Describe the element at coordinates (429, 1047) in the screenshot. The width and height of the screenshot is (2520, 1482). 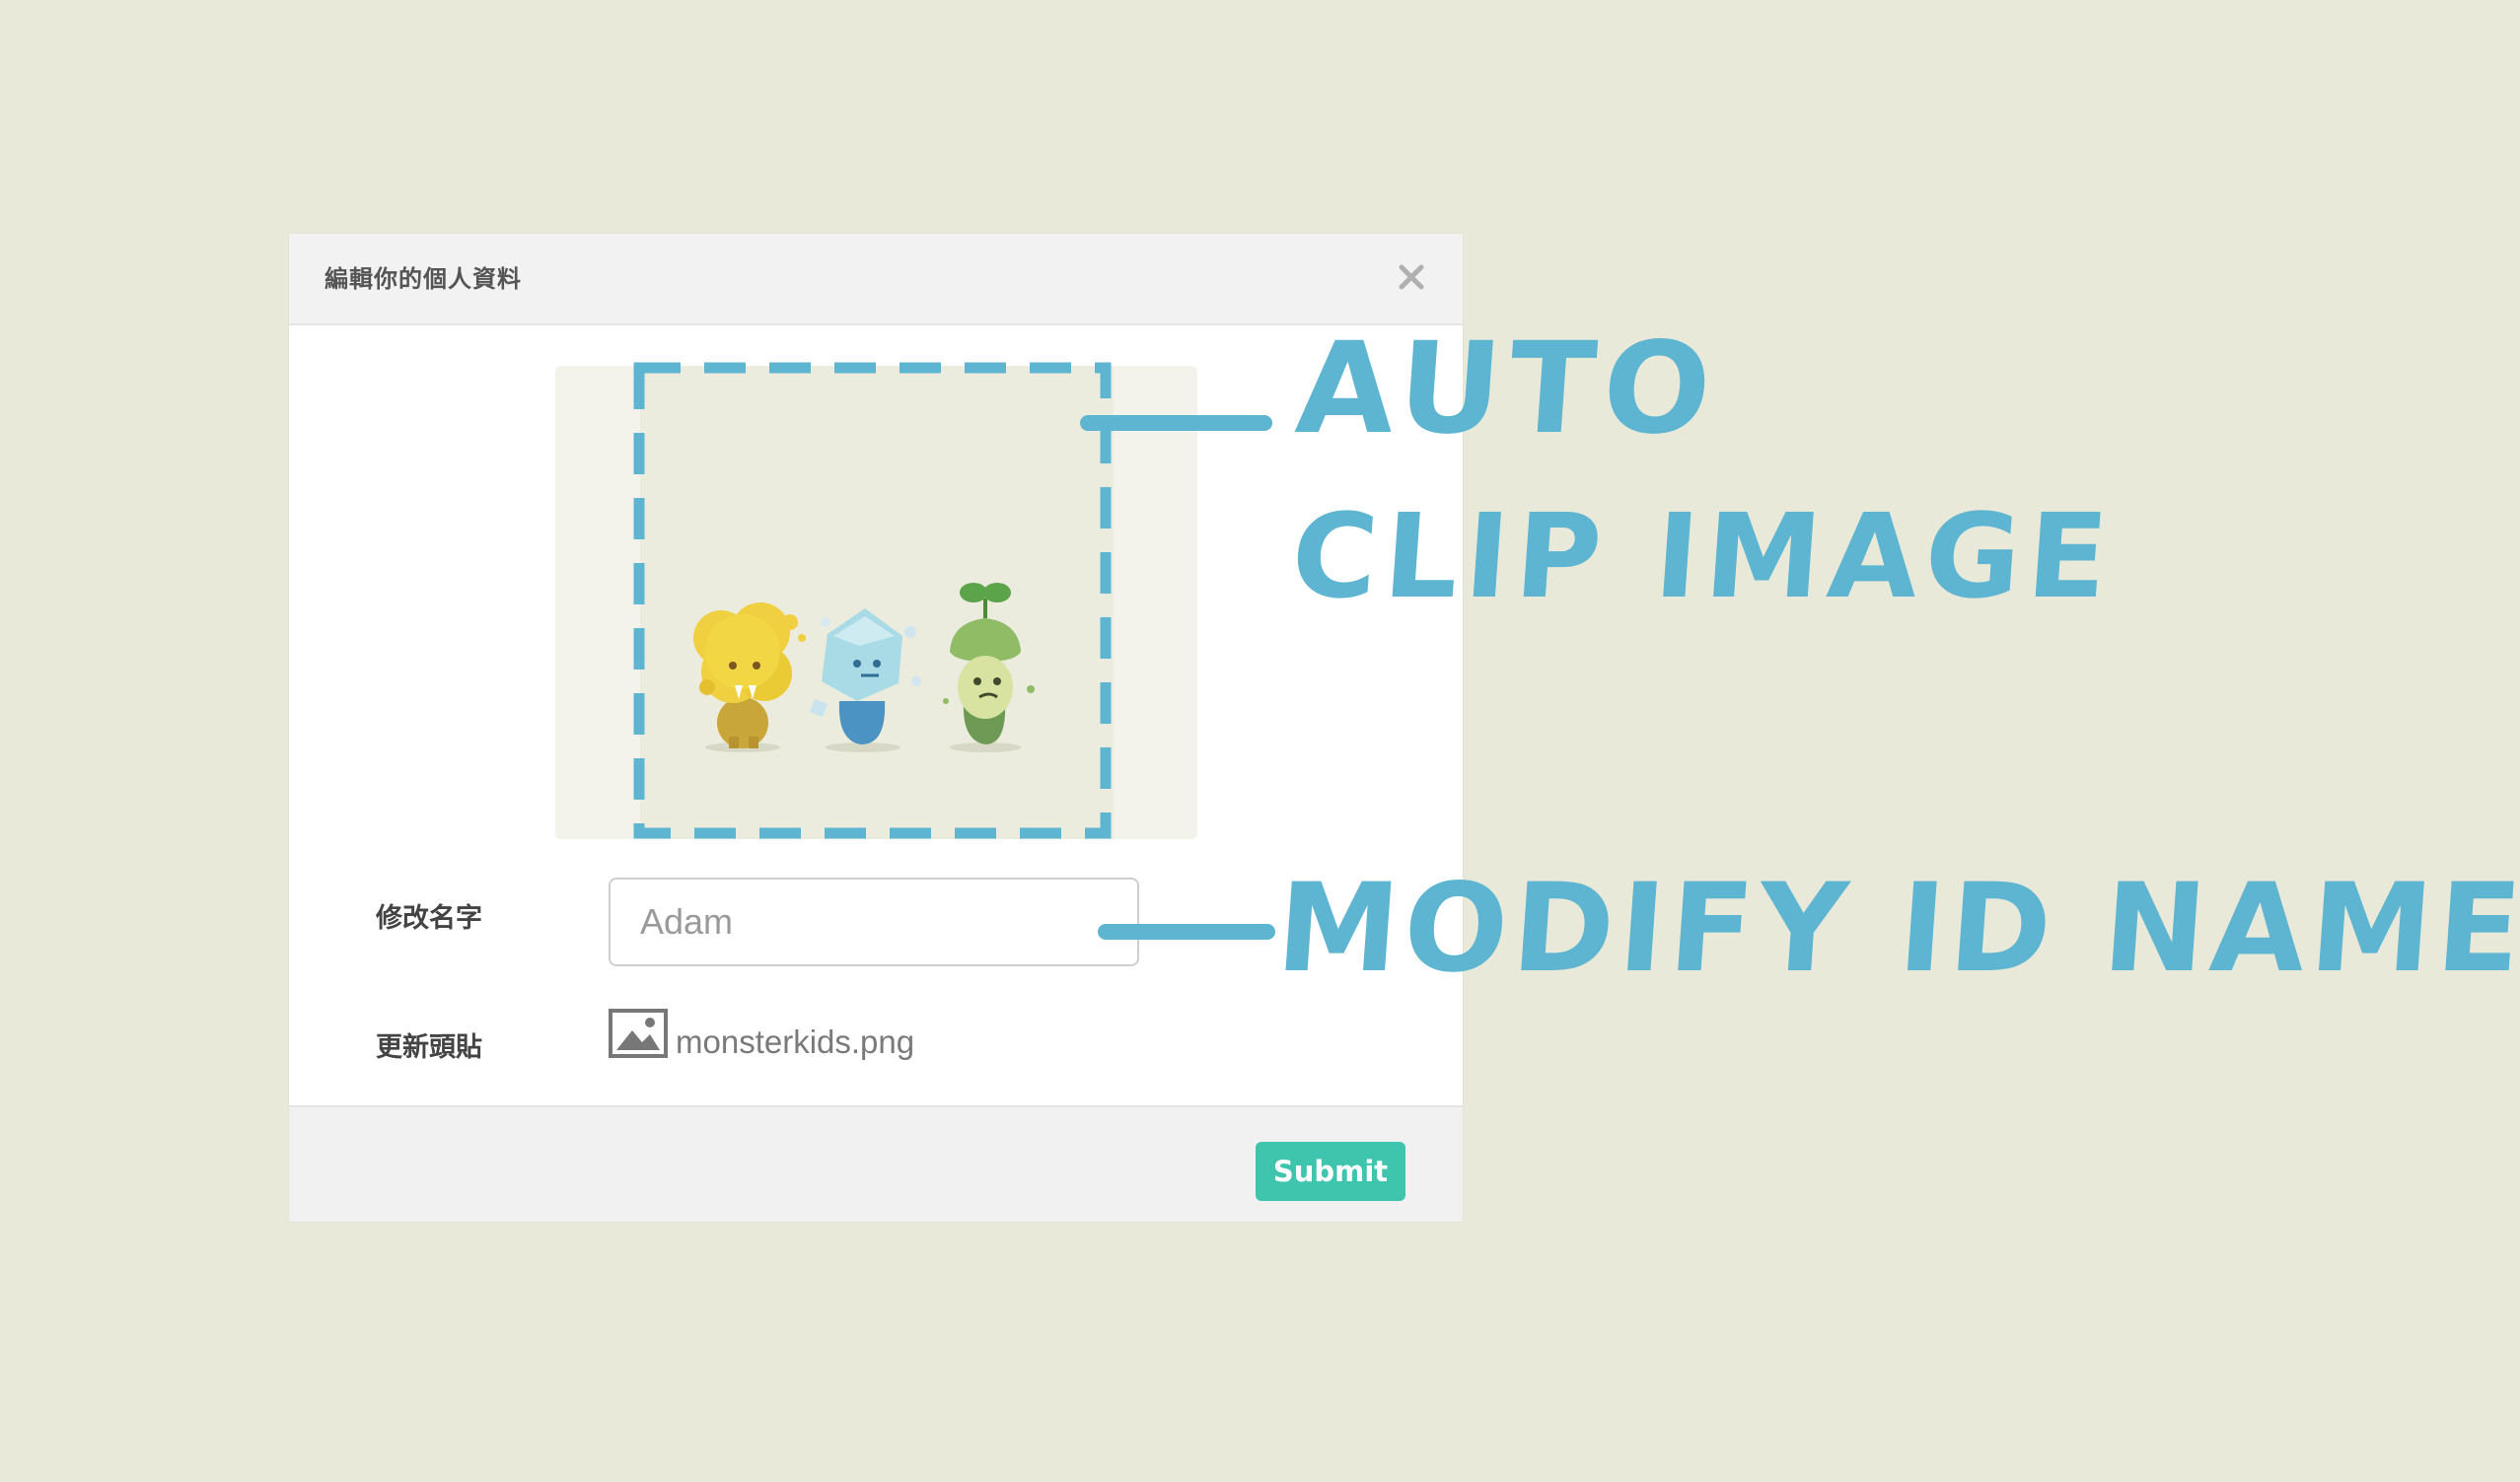
I see `avatar-label: 更新頭貼` at that location.